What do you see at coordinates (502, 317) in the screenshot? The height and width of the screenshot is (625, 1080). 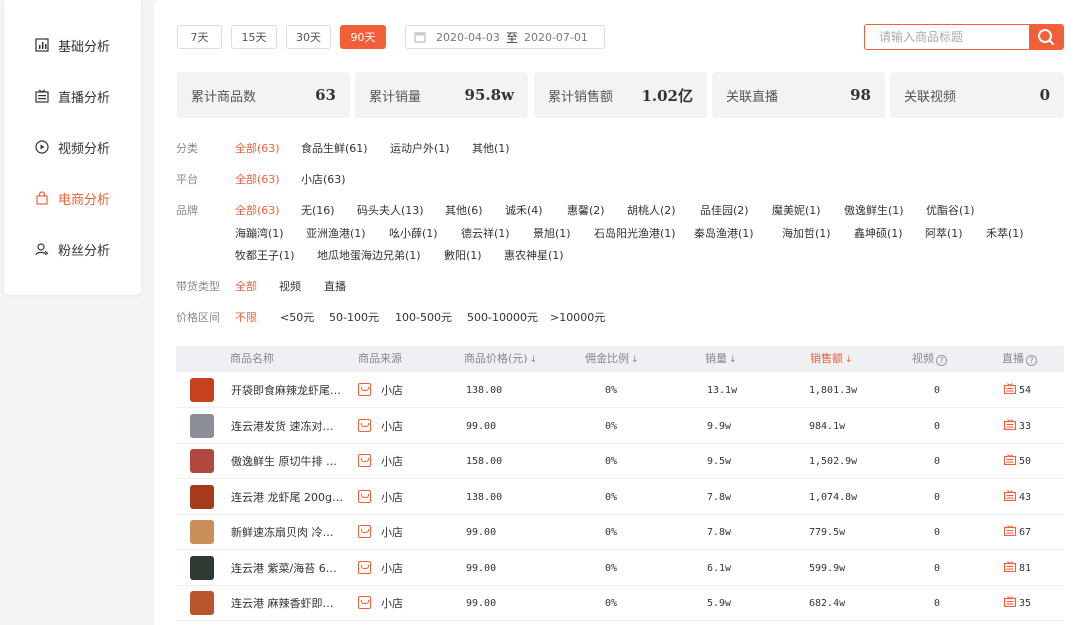 I see `filter-option: 500-10000元` at bounding box center [502, 317].